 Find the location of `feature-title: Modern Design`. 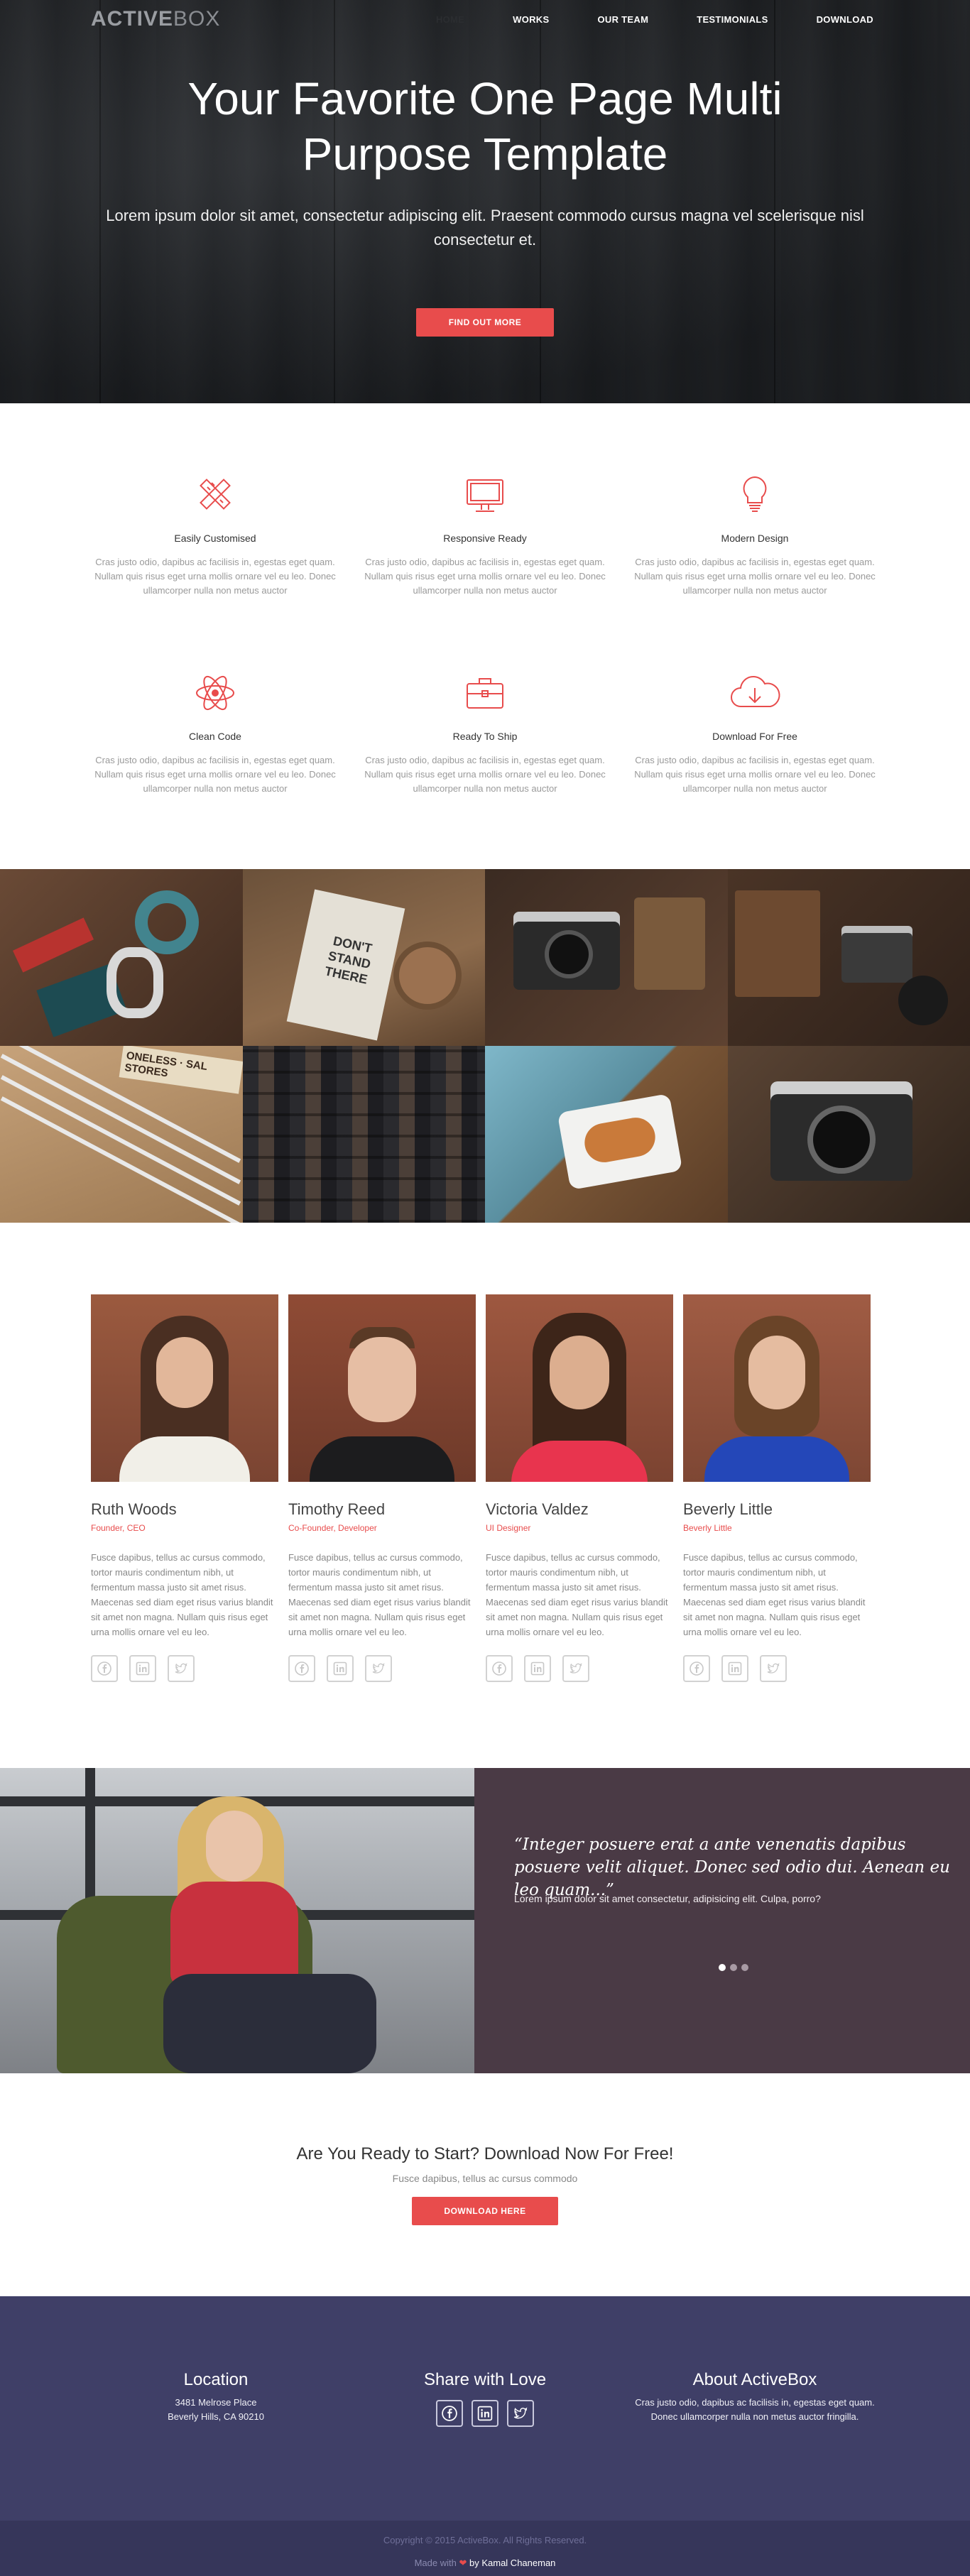

feature-title: Modern Design is located at coordinates (755, 538).